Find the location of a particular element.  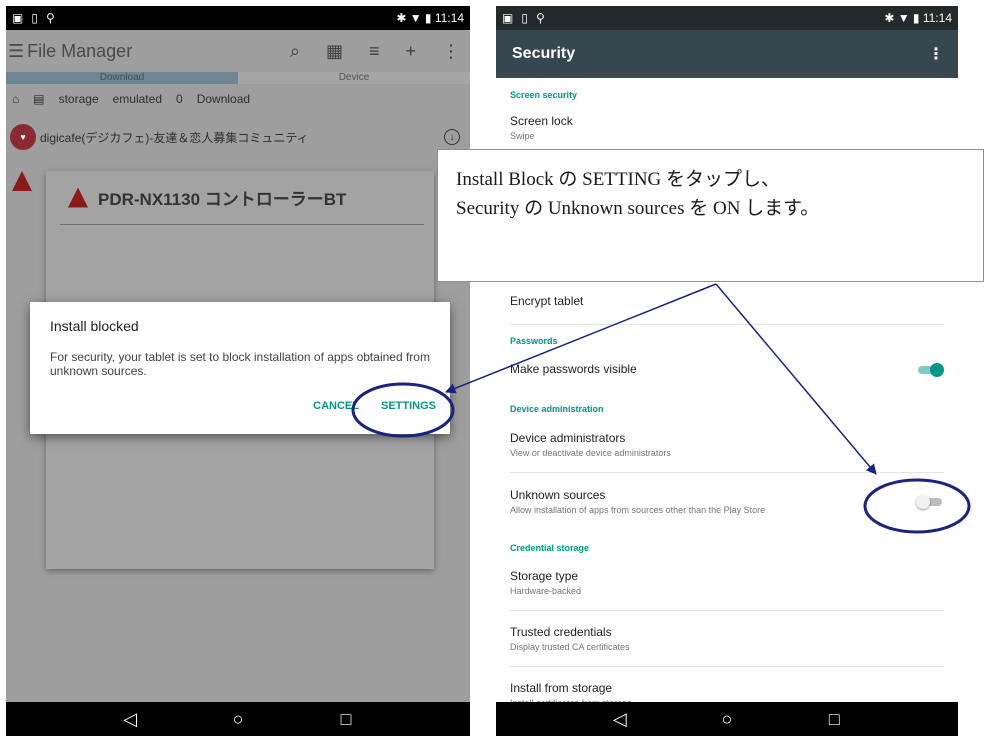

list-item-label: digicafe(デジカフェ)-友達＆恋人募集コミュニティ is located at coordinates (174, 137).